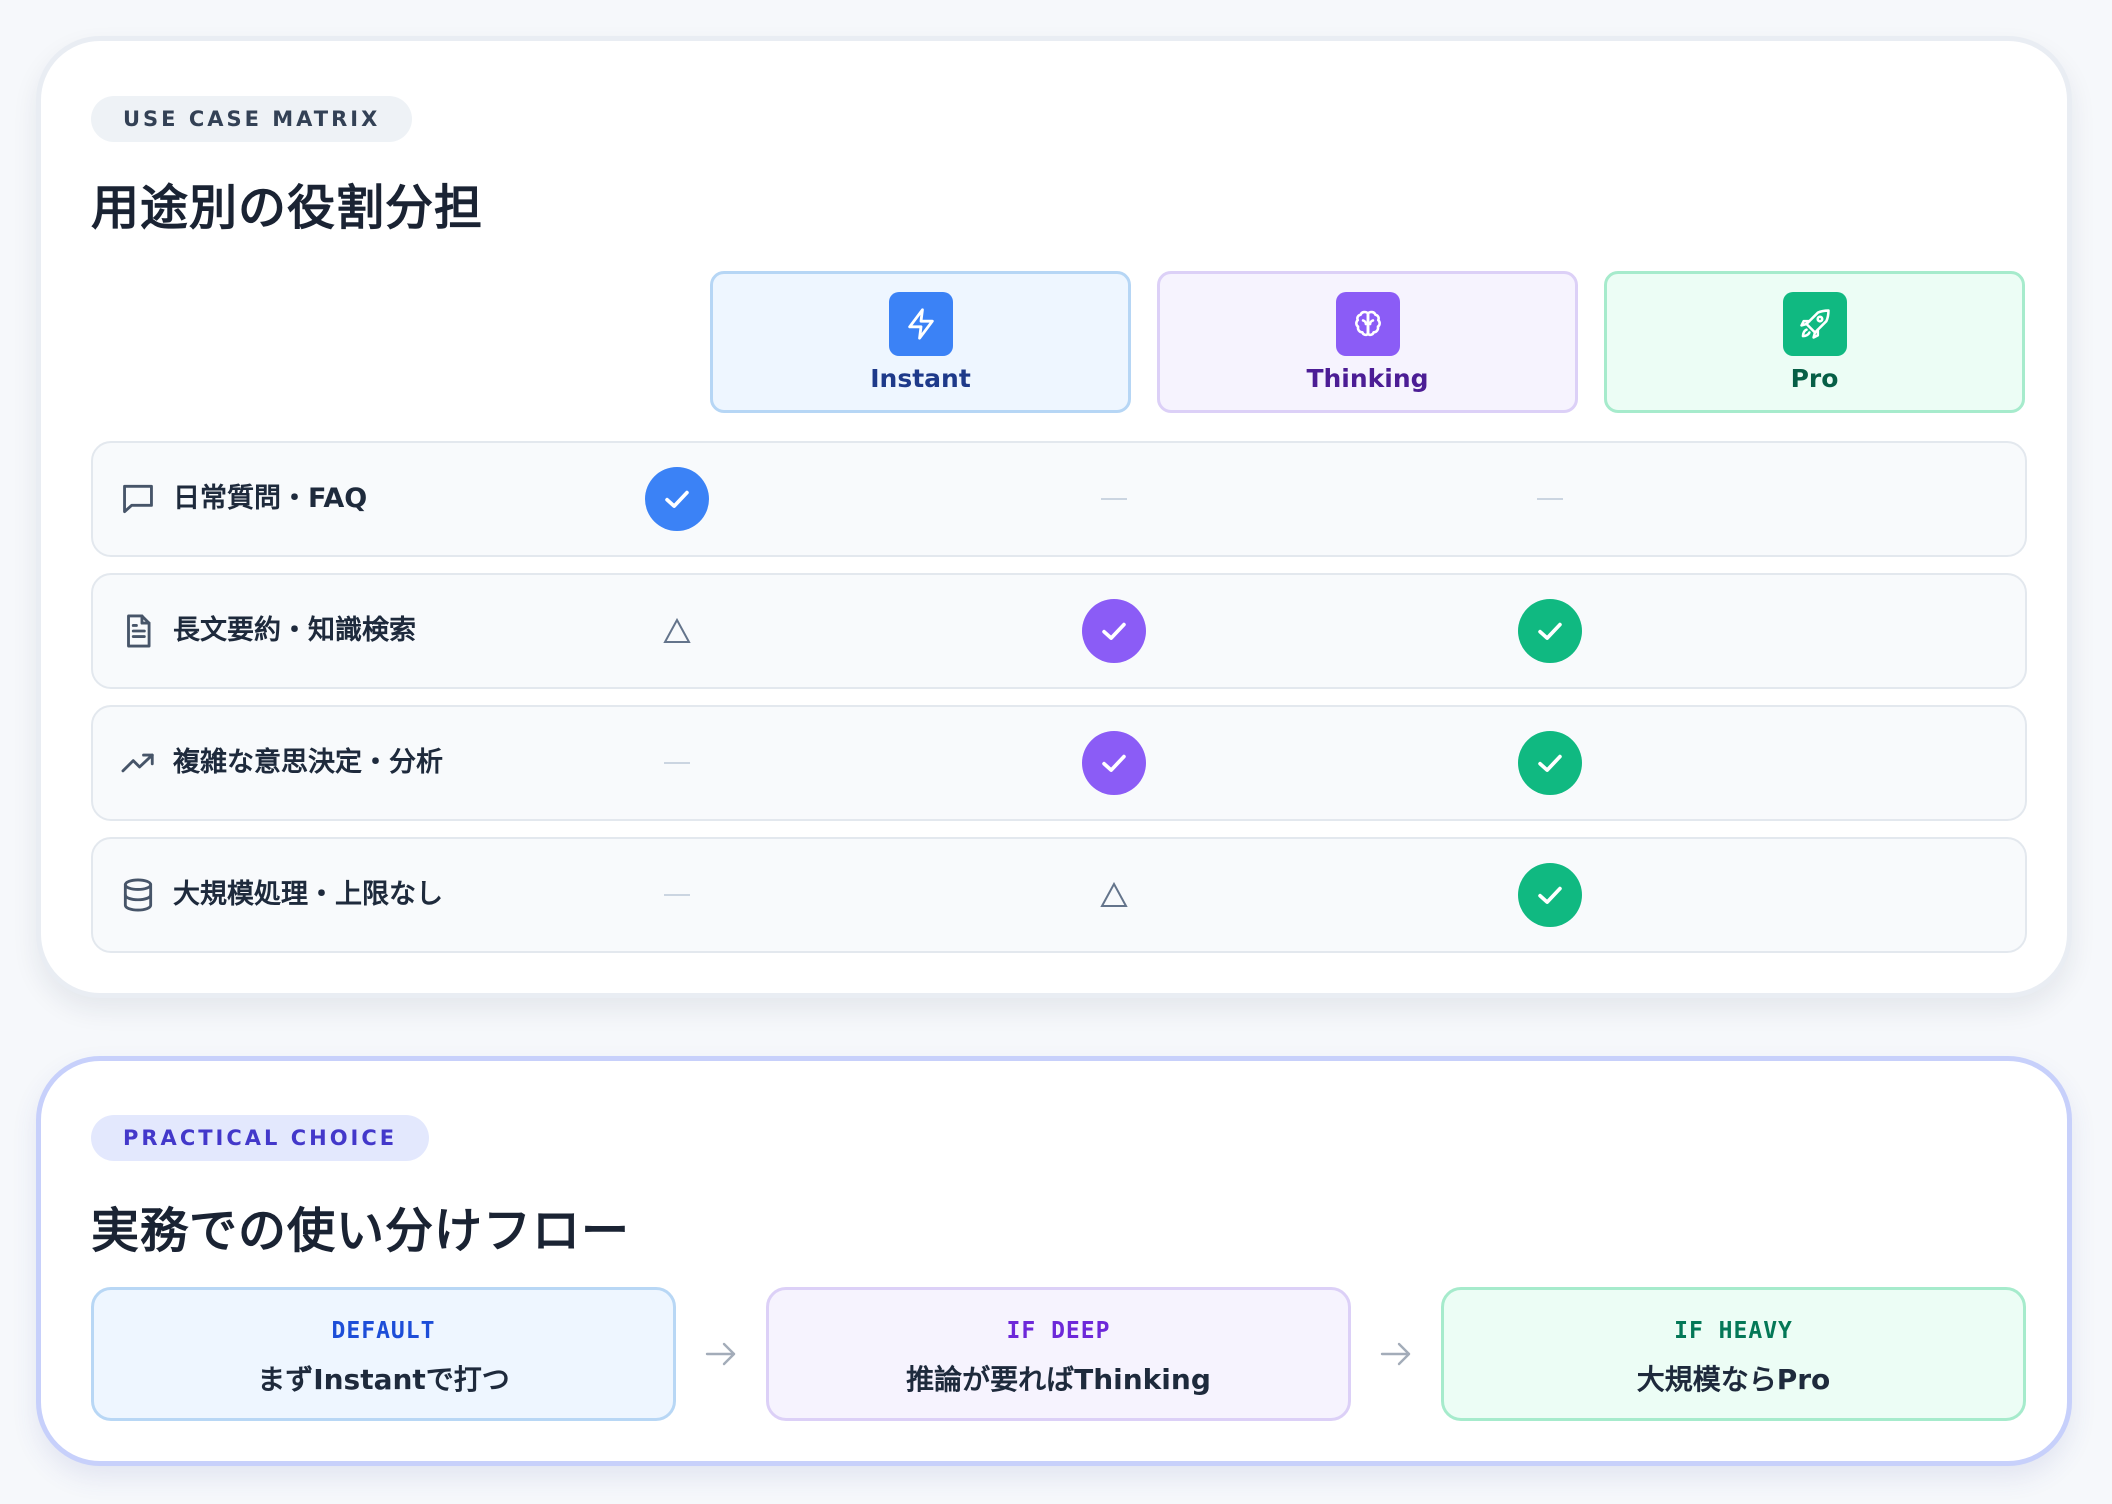  What do you see at coordinates (287, 208) in the screenshot?
I see `matrix-title: 用途別の役割分担` at bounding box center [287, 208].